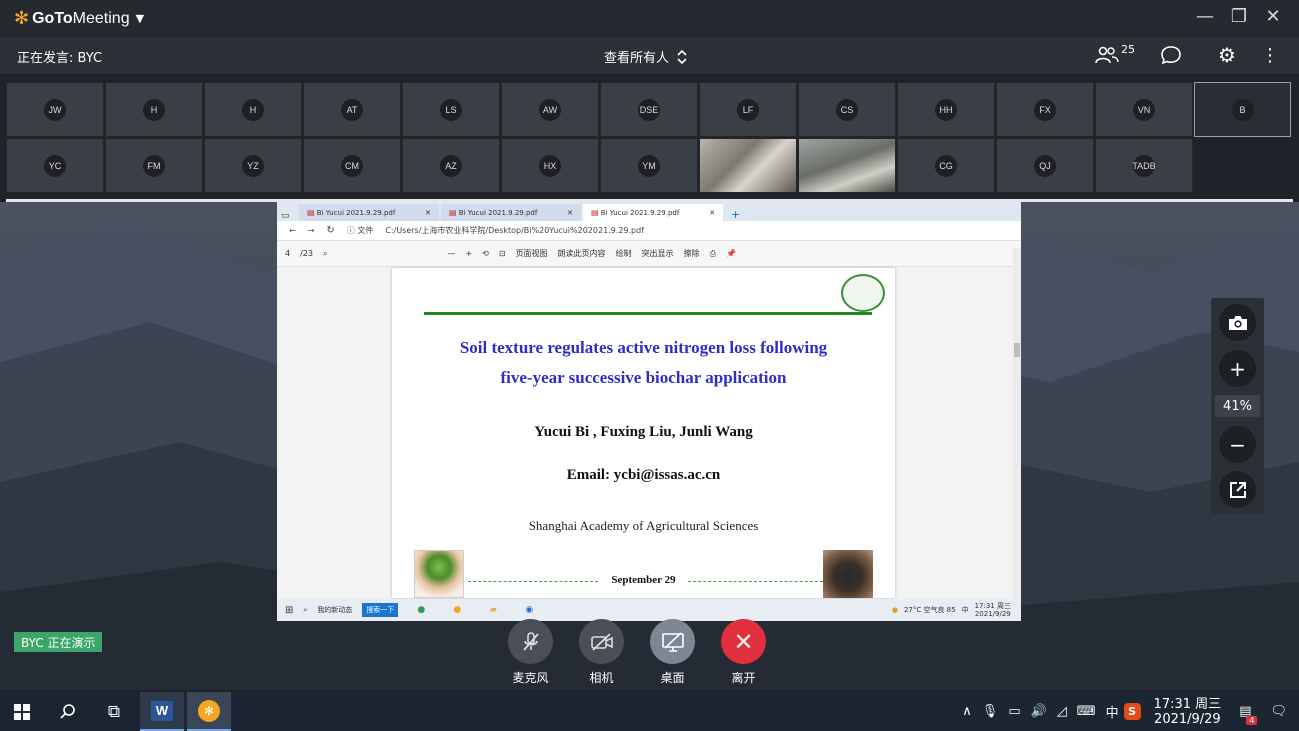 The width and height of the screenshot is (1299, 731). I want to click on participant-tile: AW, so click(550, 109).